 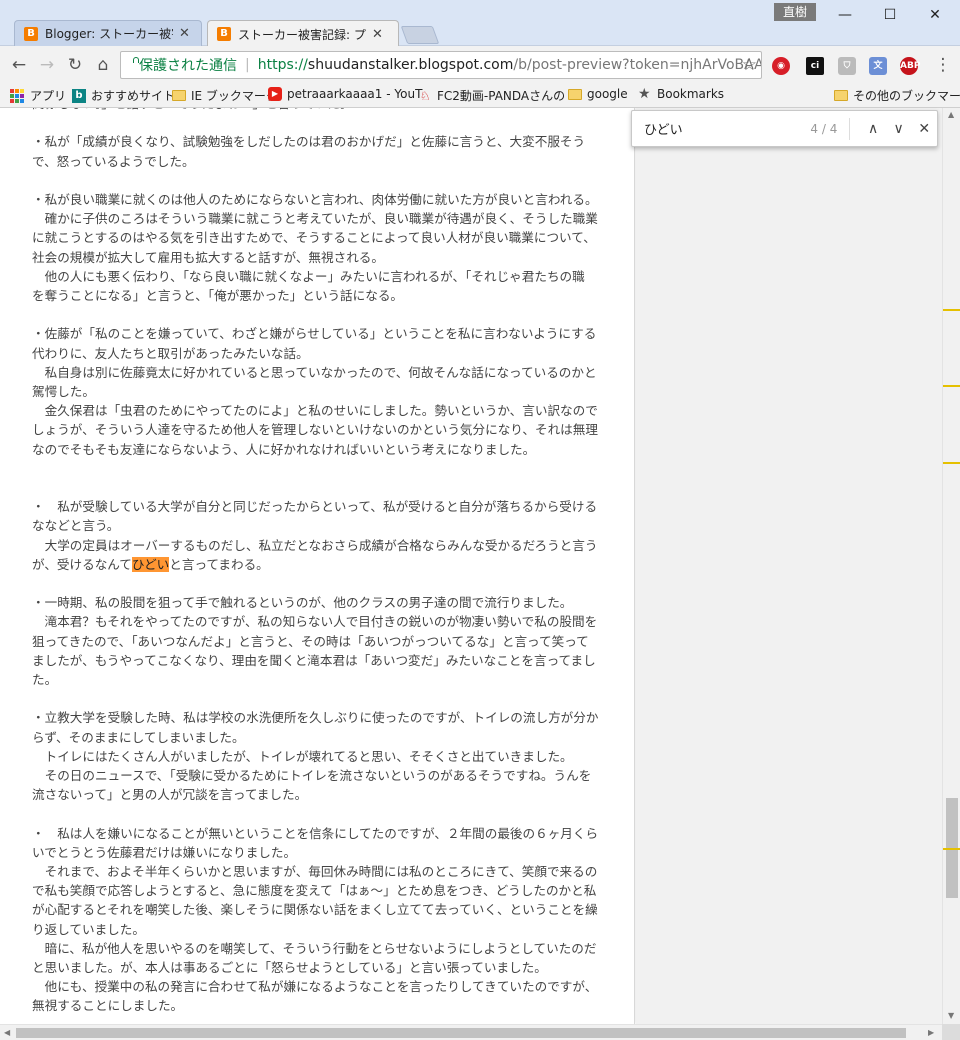 I want to click on find-in-page-bar: 4 / 4 ∧ ∨ ✕, so click(x=784, y=128).